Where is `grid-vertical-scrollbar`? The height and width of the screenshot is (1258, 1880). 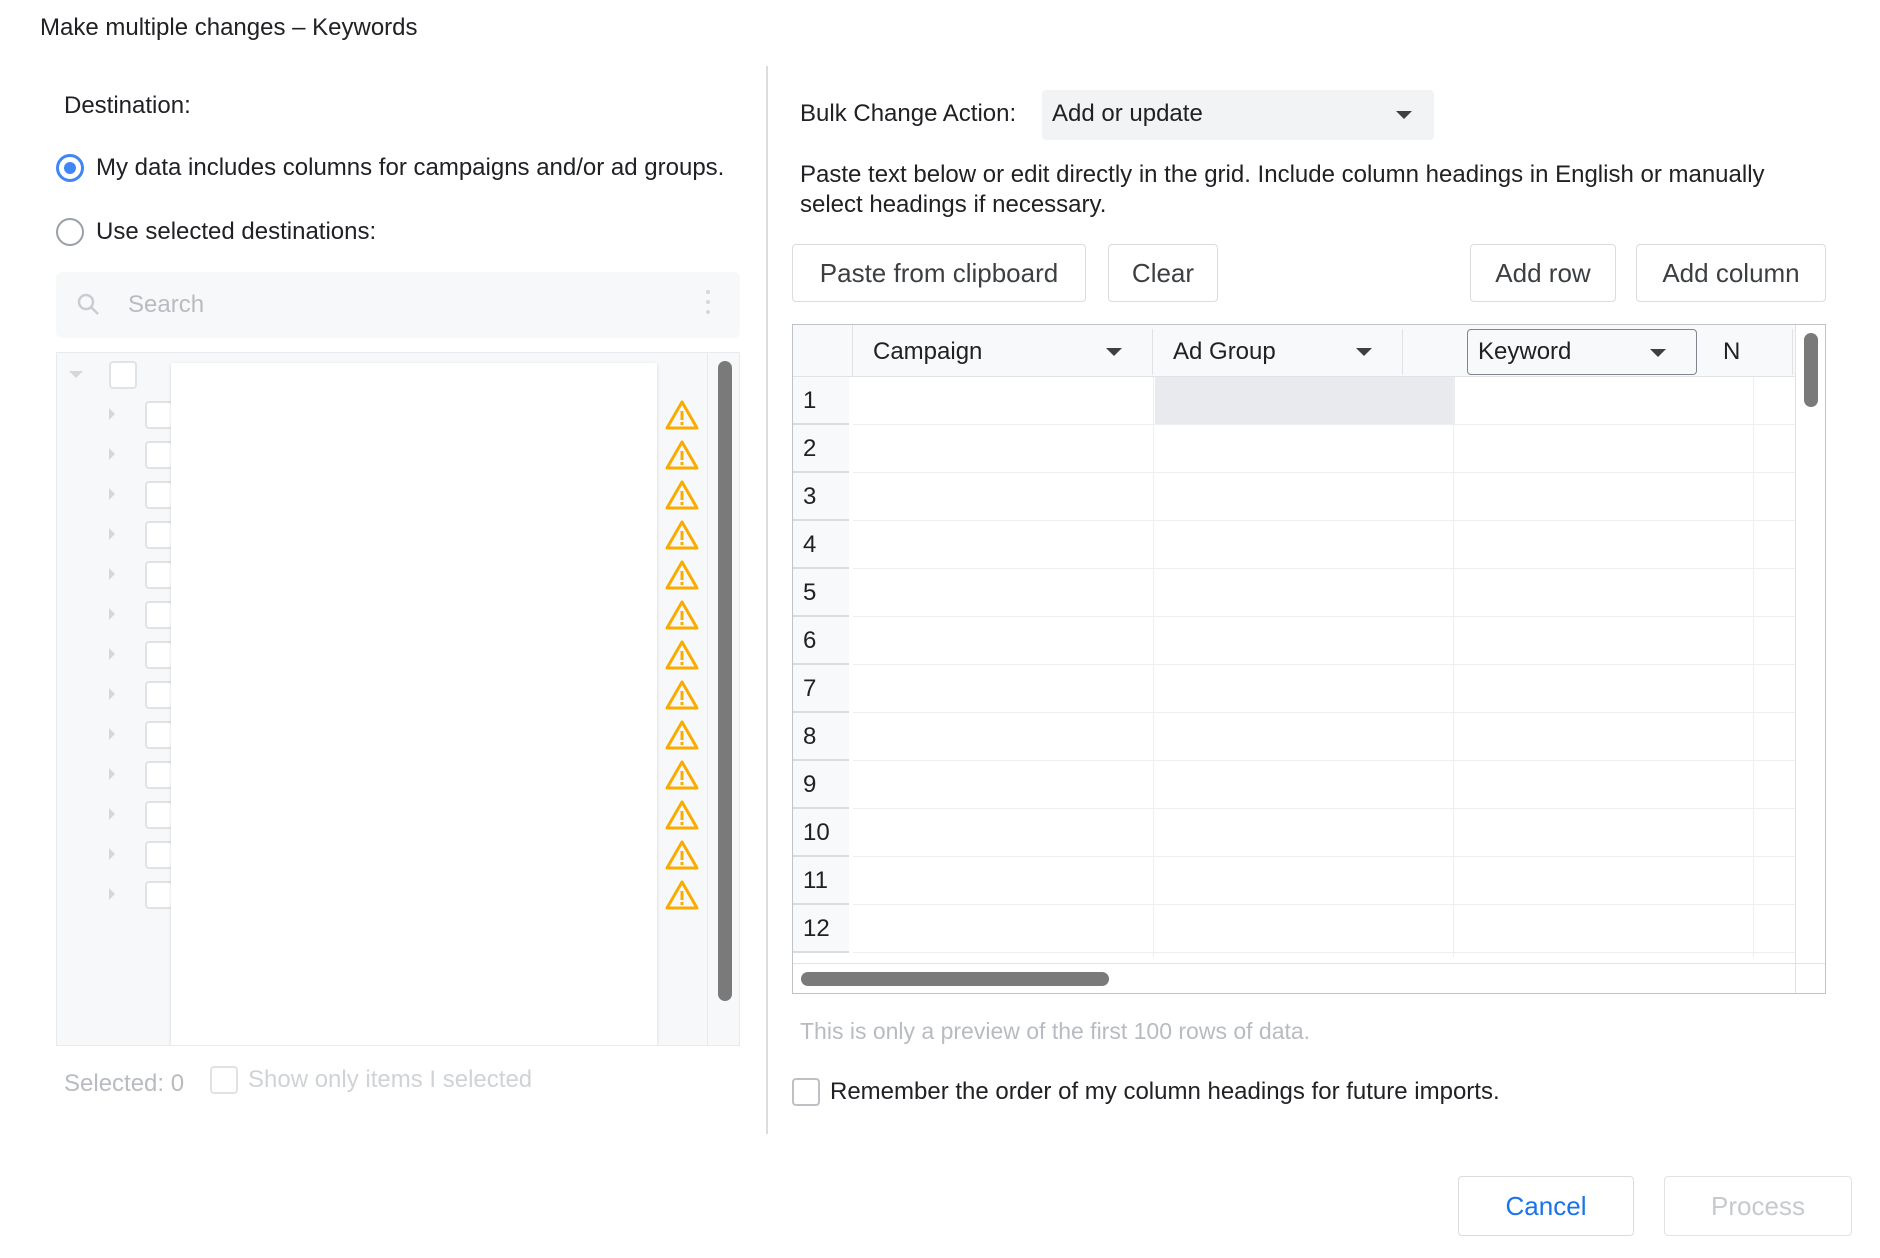
grid-vertical-scrollbar is located at coordinates (1810, 645).